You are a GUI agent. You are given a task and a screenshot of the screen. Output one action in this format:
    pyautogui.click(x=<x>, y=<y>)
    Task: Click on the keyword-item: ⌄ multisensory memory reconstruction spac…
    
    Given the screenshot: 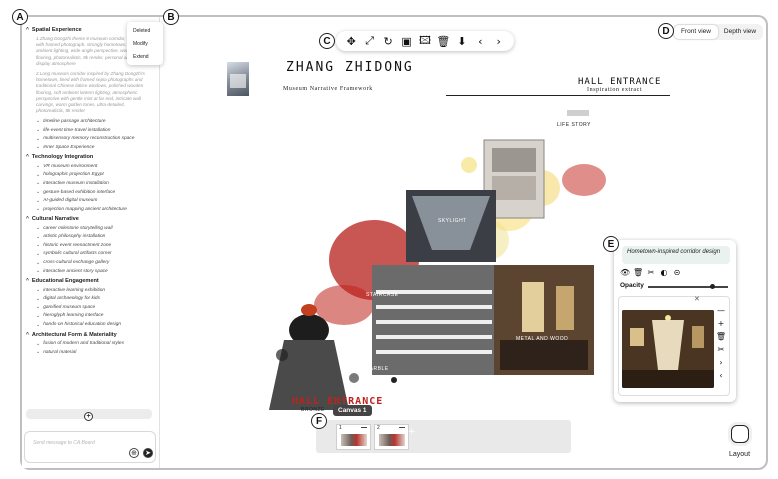 What is the action you would take?
    pyautogui.click(x=96, y=139)
    